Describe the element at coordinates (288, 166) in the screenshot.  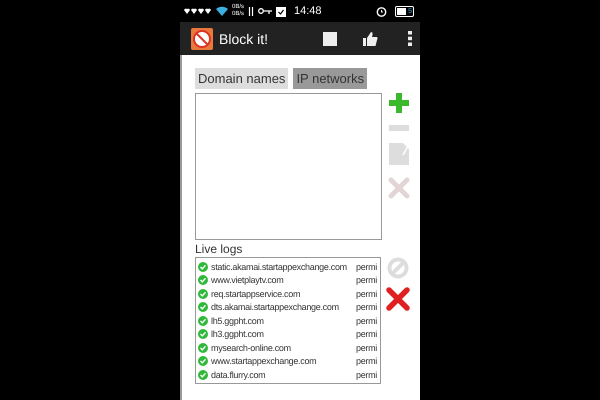
I see `rules-list` at that location.